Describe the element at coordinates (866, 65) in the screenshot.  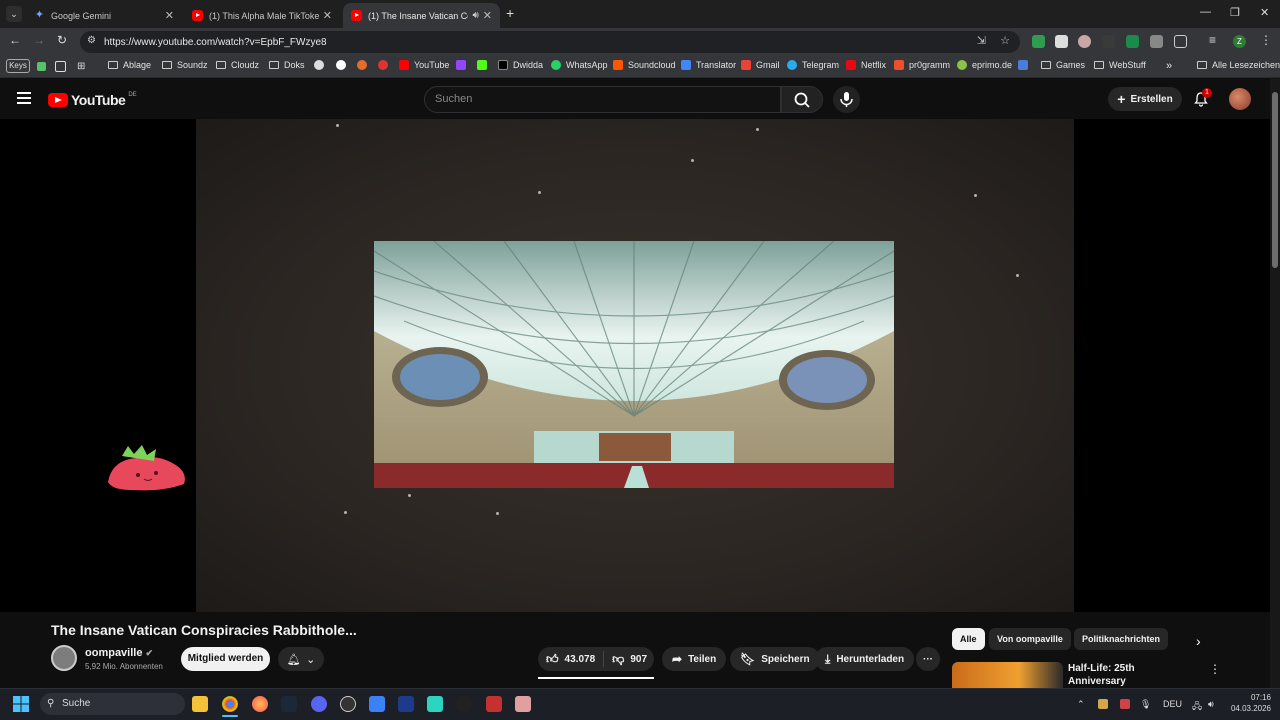
I see `bookmark-netflix: Netflix` at that location.